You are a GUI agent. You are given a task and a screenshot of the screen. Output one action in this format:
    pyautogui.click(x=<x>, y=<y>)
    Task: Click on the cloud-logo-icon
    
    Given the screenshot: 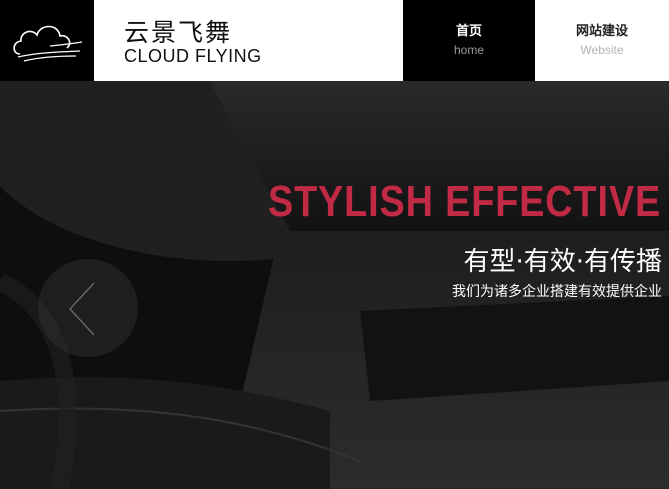 What is the action you would take?
    pyautogui.click(x=47, y=40)
    